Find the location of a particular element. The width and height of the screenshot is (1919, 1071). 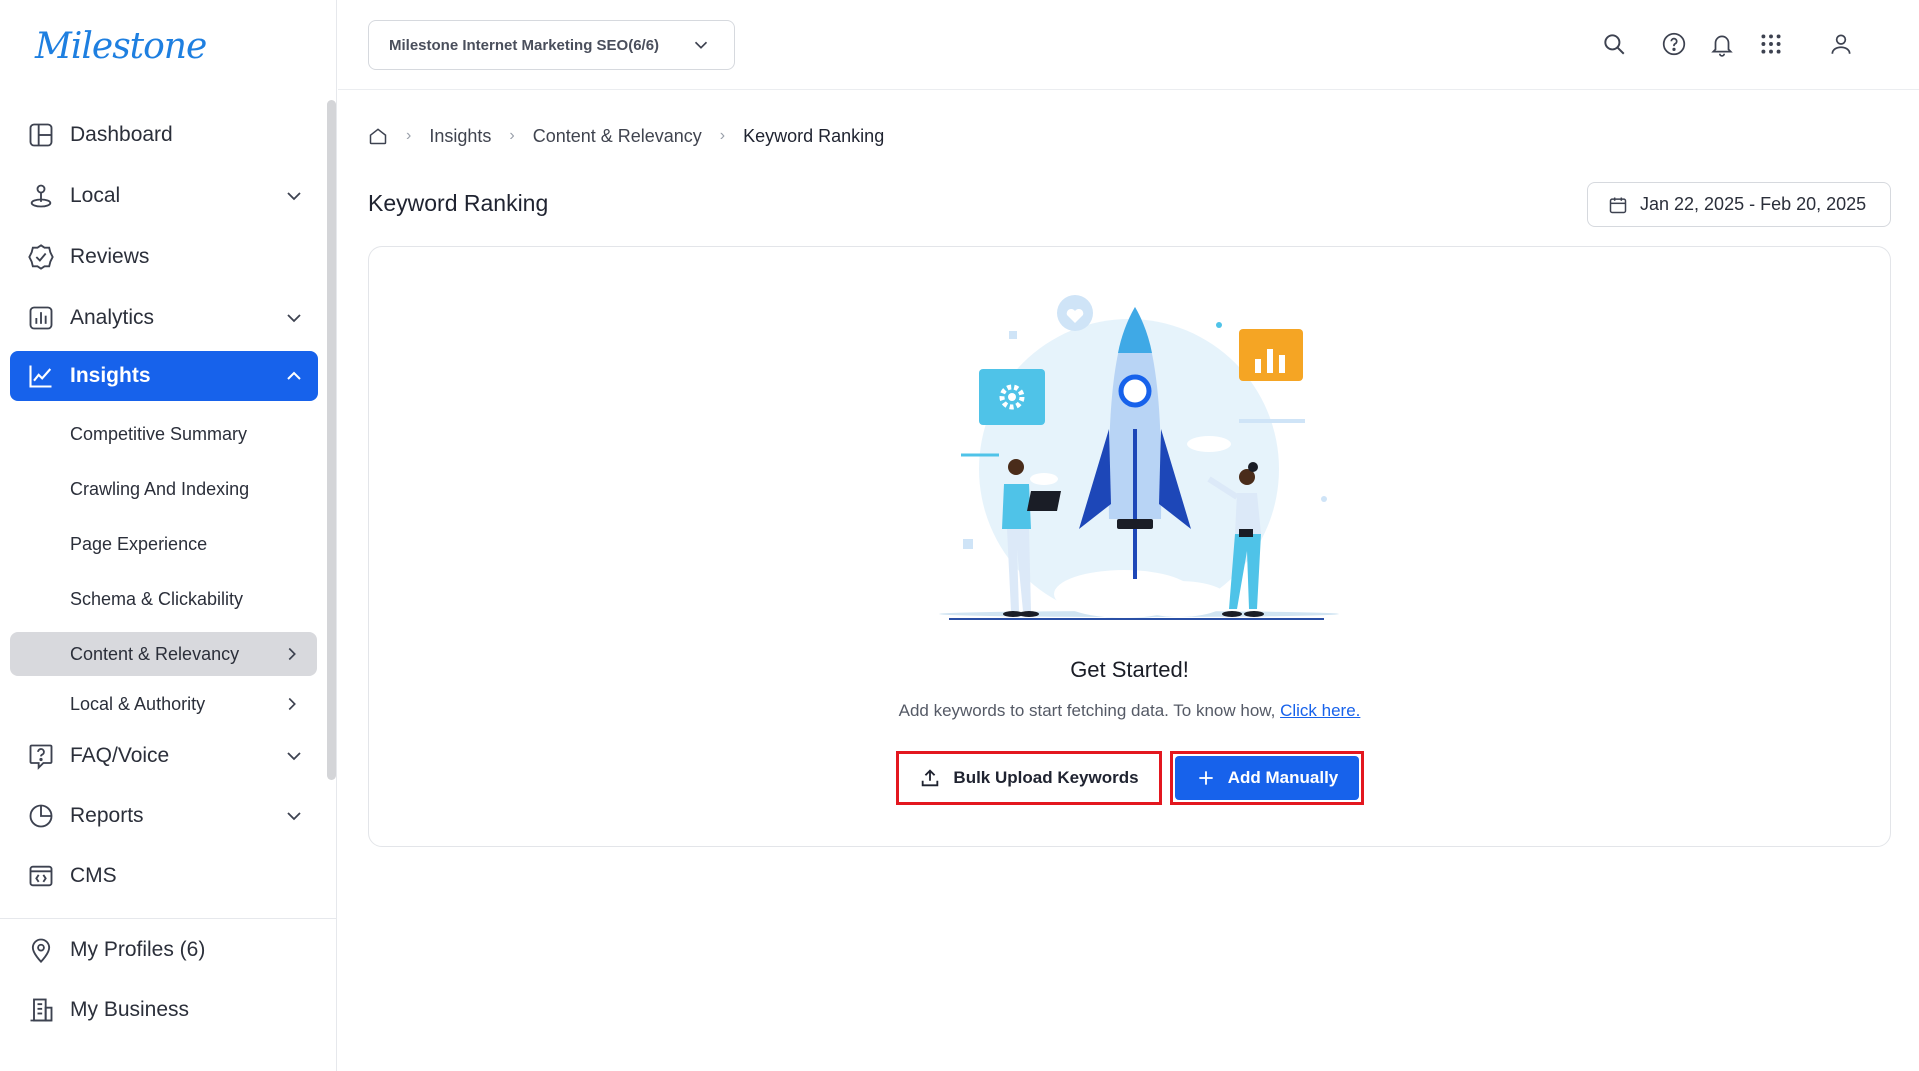

add-manually-button: Add Manually is located at coordinates (1267, 778).